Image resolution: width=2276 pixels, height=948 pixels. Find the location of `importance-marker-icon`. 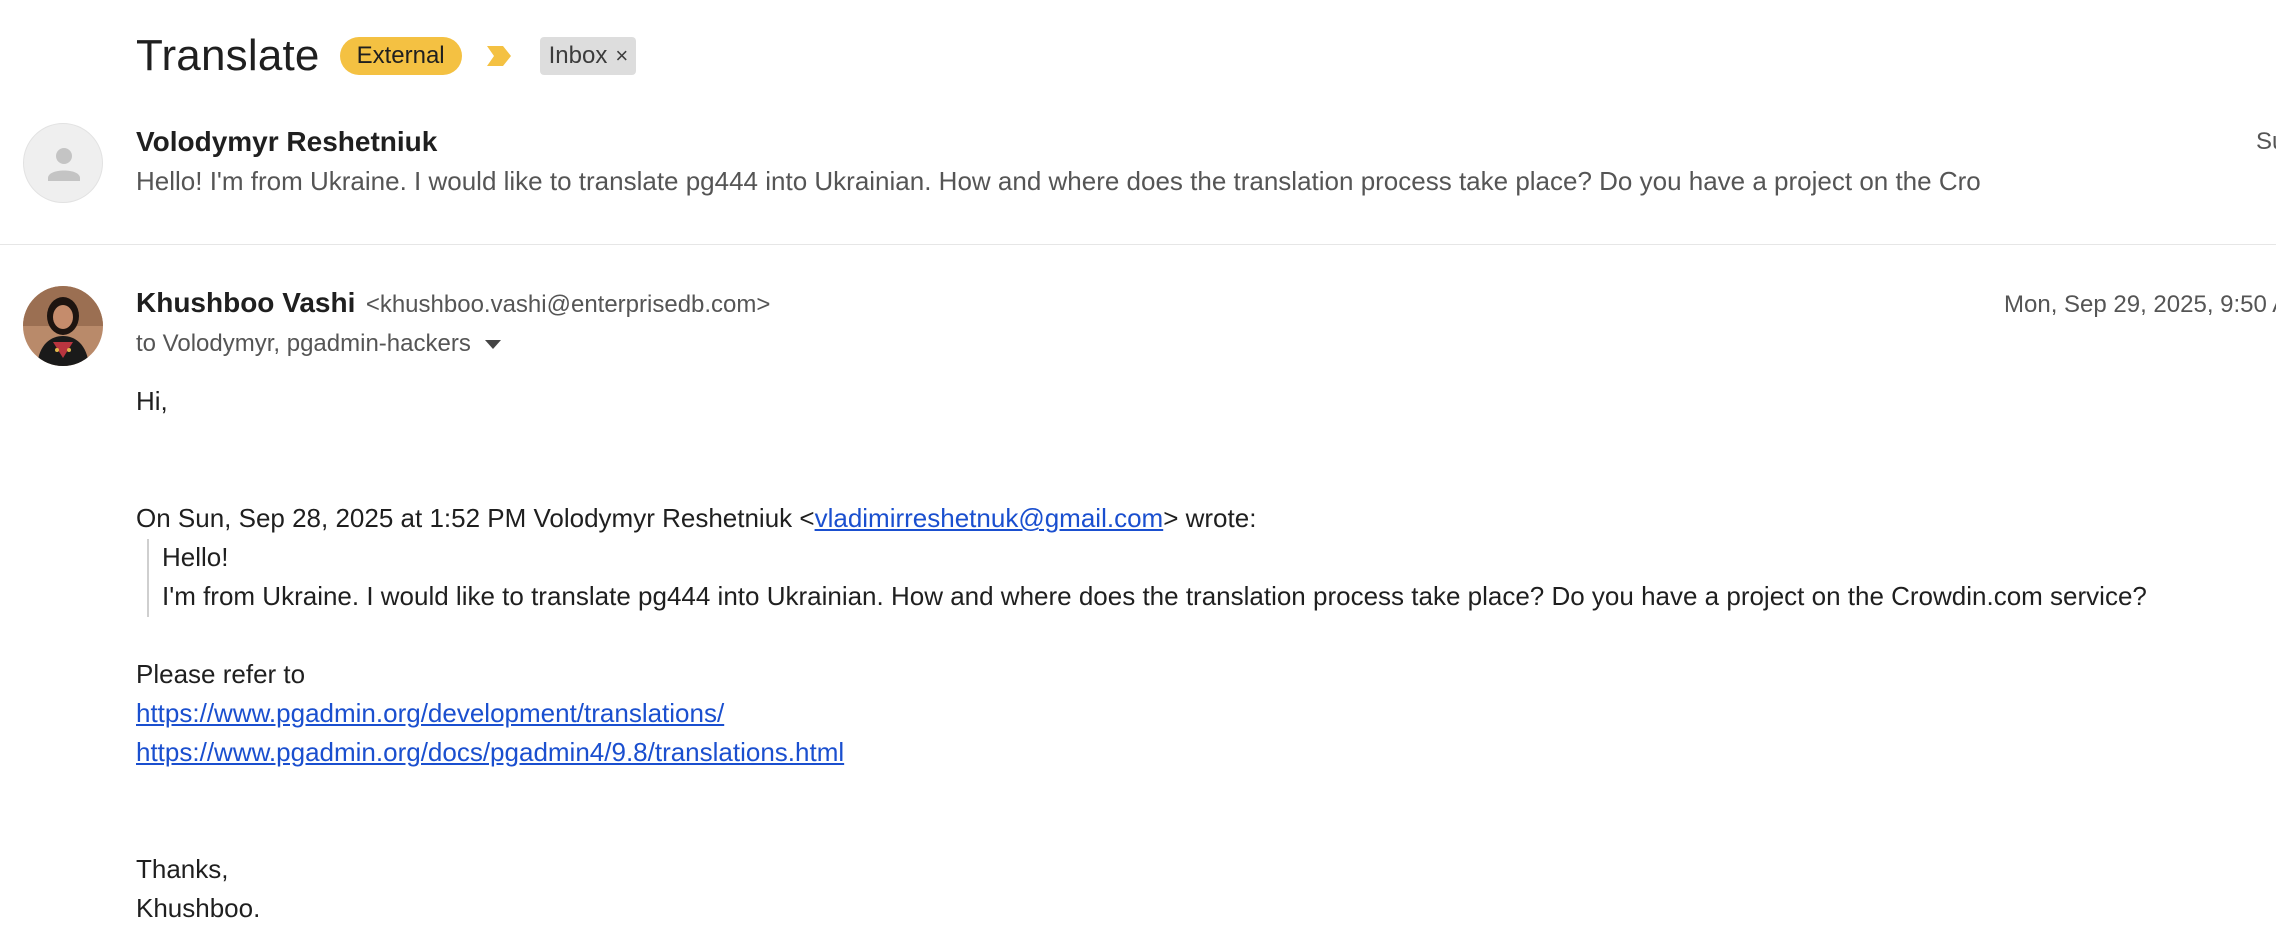

importance-marker-icon is located at coordinates (499, 56).